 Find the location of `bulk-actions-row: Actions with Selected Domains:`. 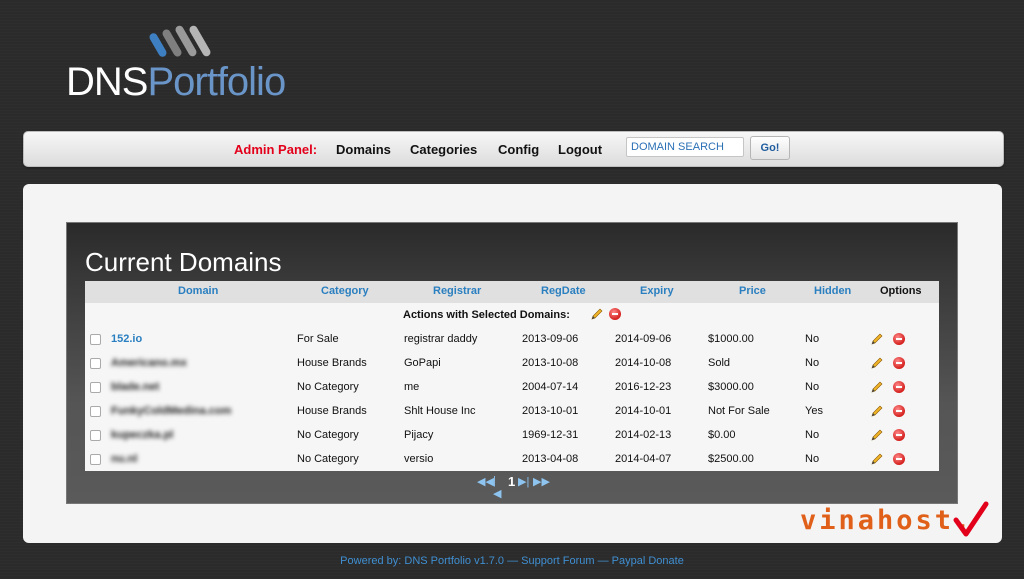

bulk-actions-row: Actions with Selected Domains: is located at coordinates (512, 316).